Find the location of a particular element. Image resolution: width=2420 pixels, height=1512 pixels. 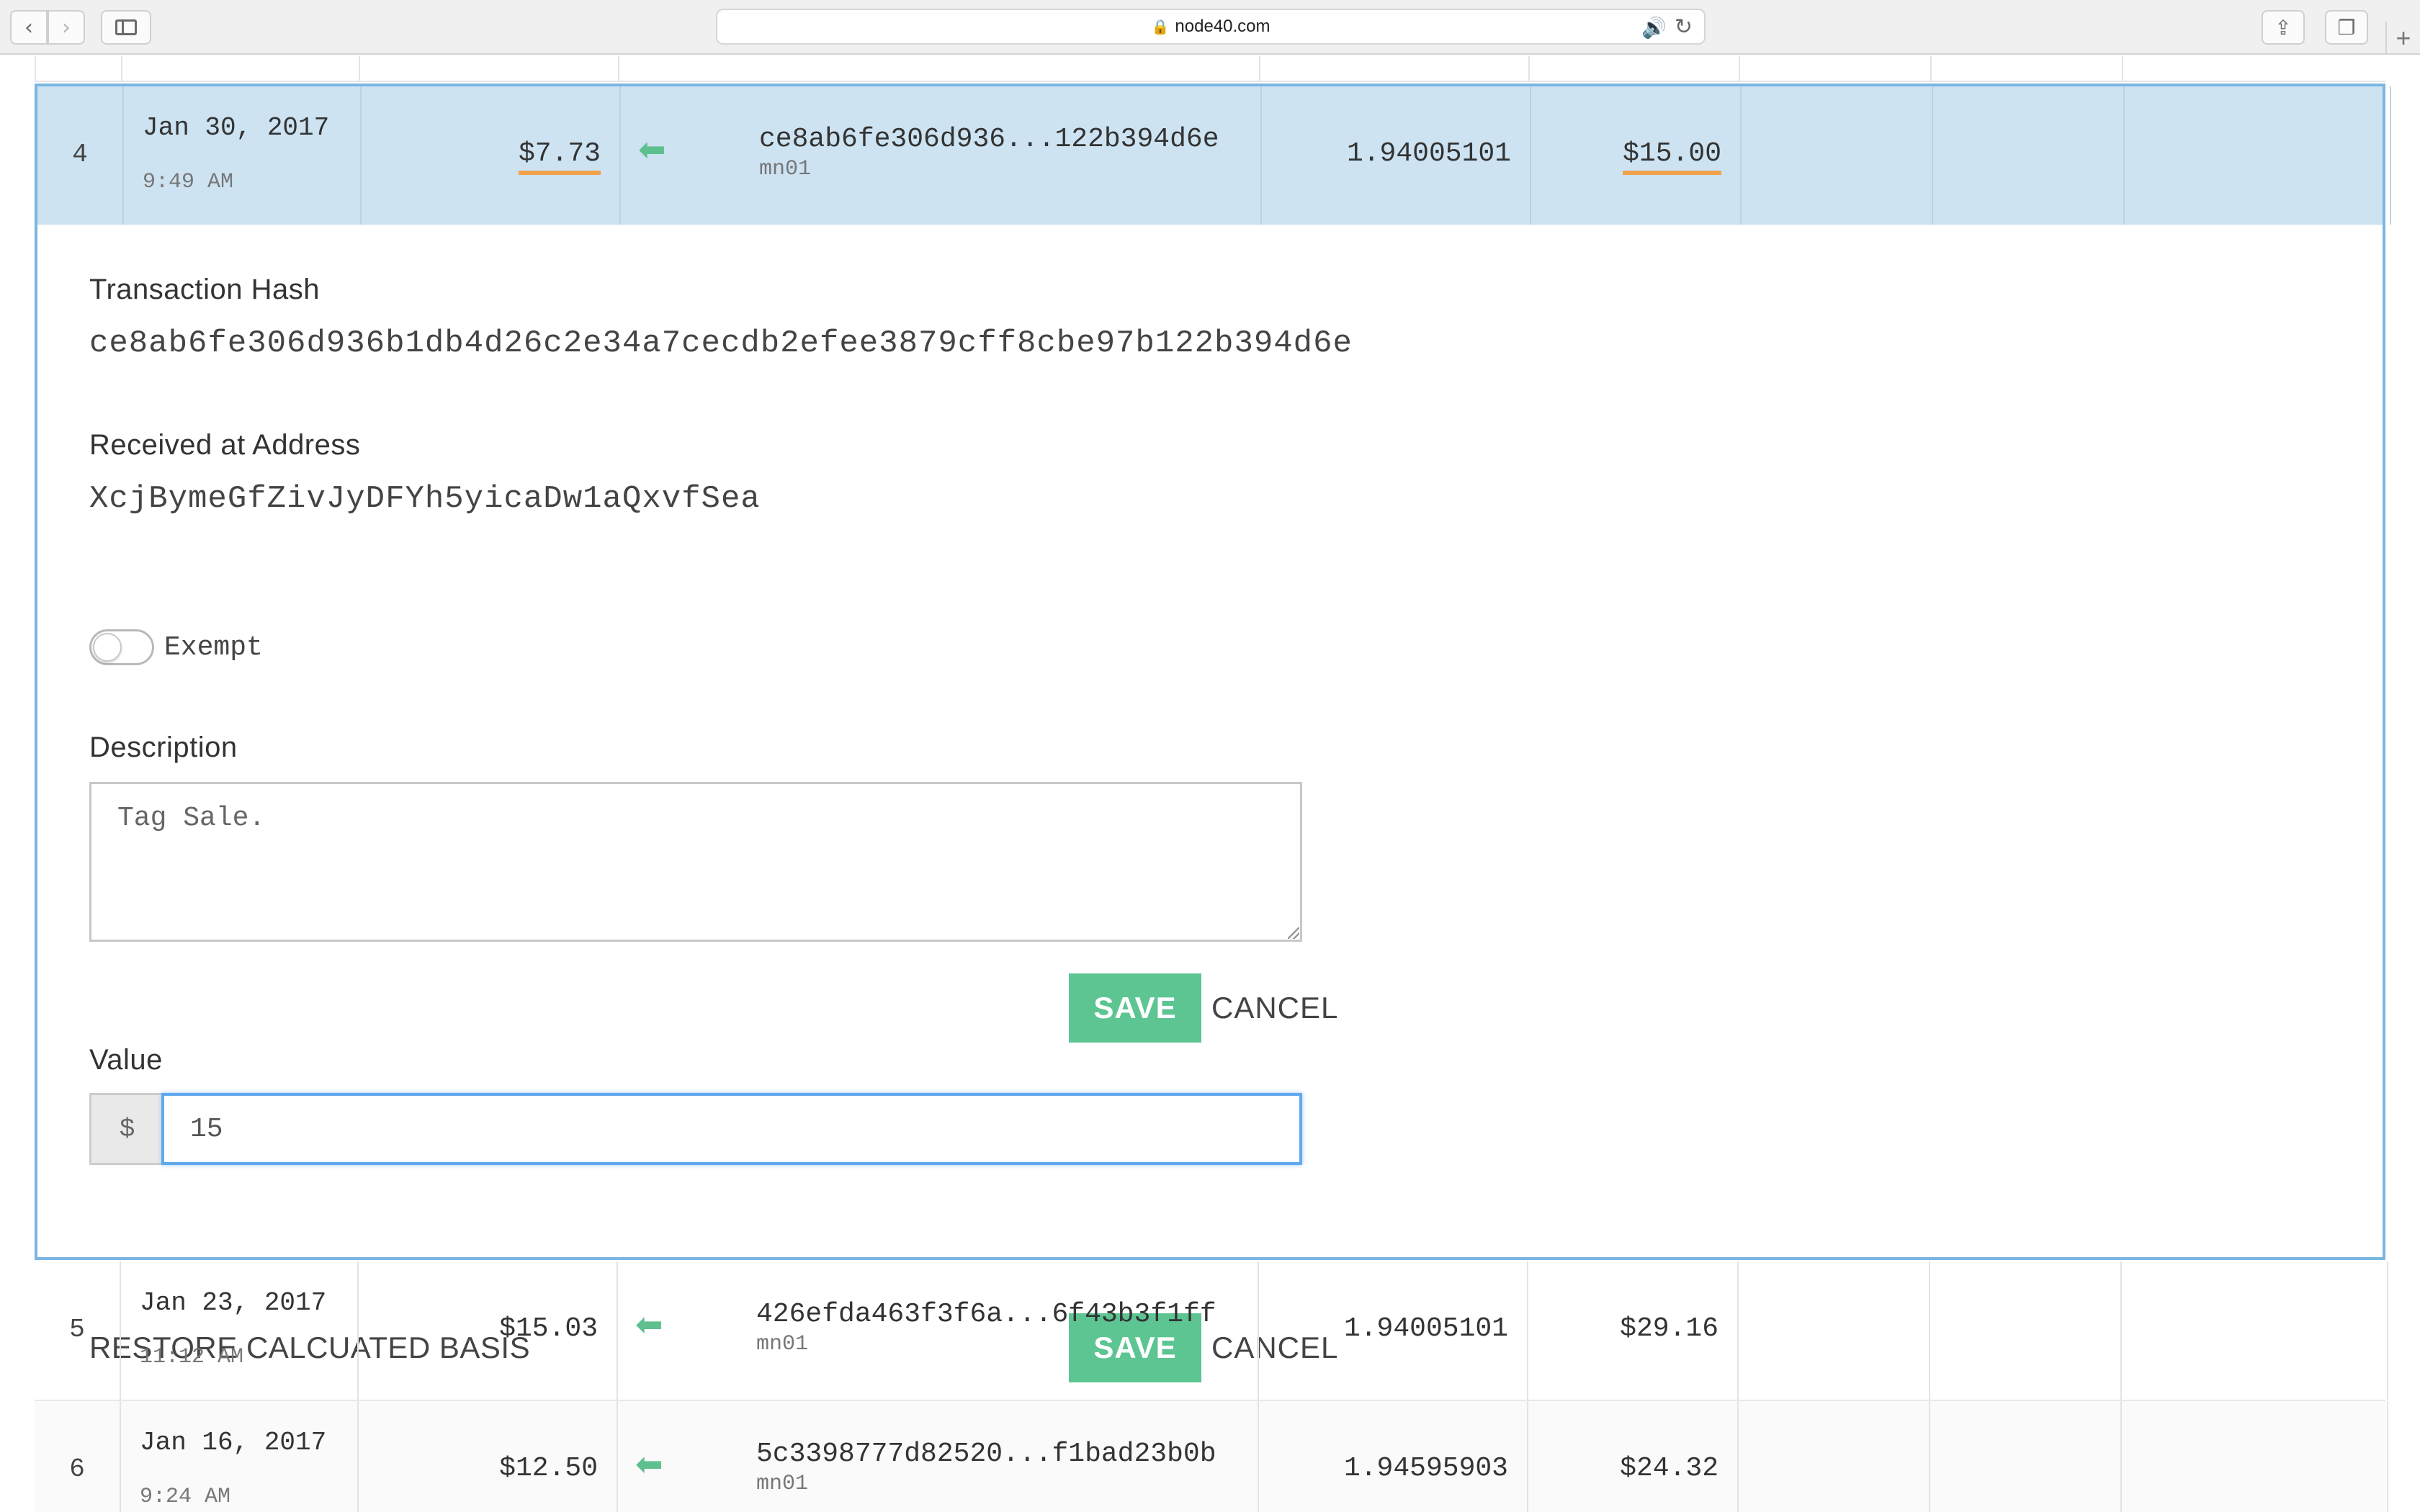

usd-value: $29.16 is located at coordinates (1669, 1328).